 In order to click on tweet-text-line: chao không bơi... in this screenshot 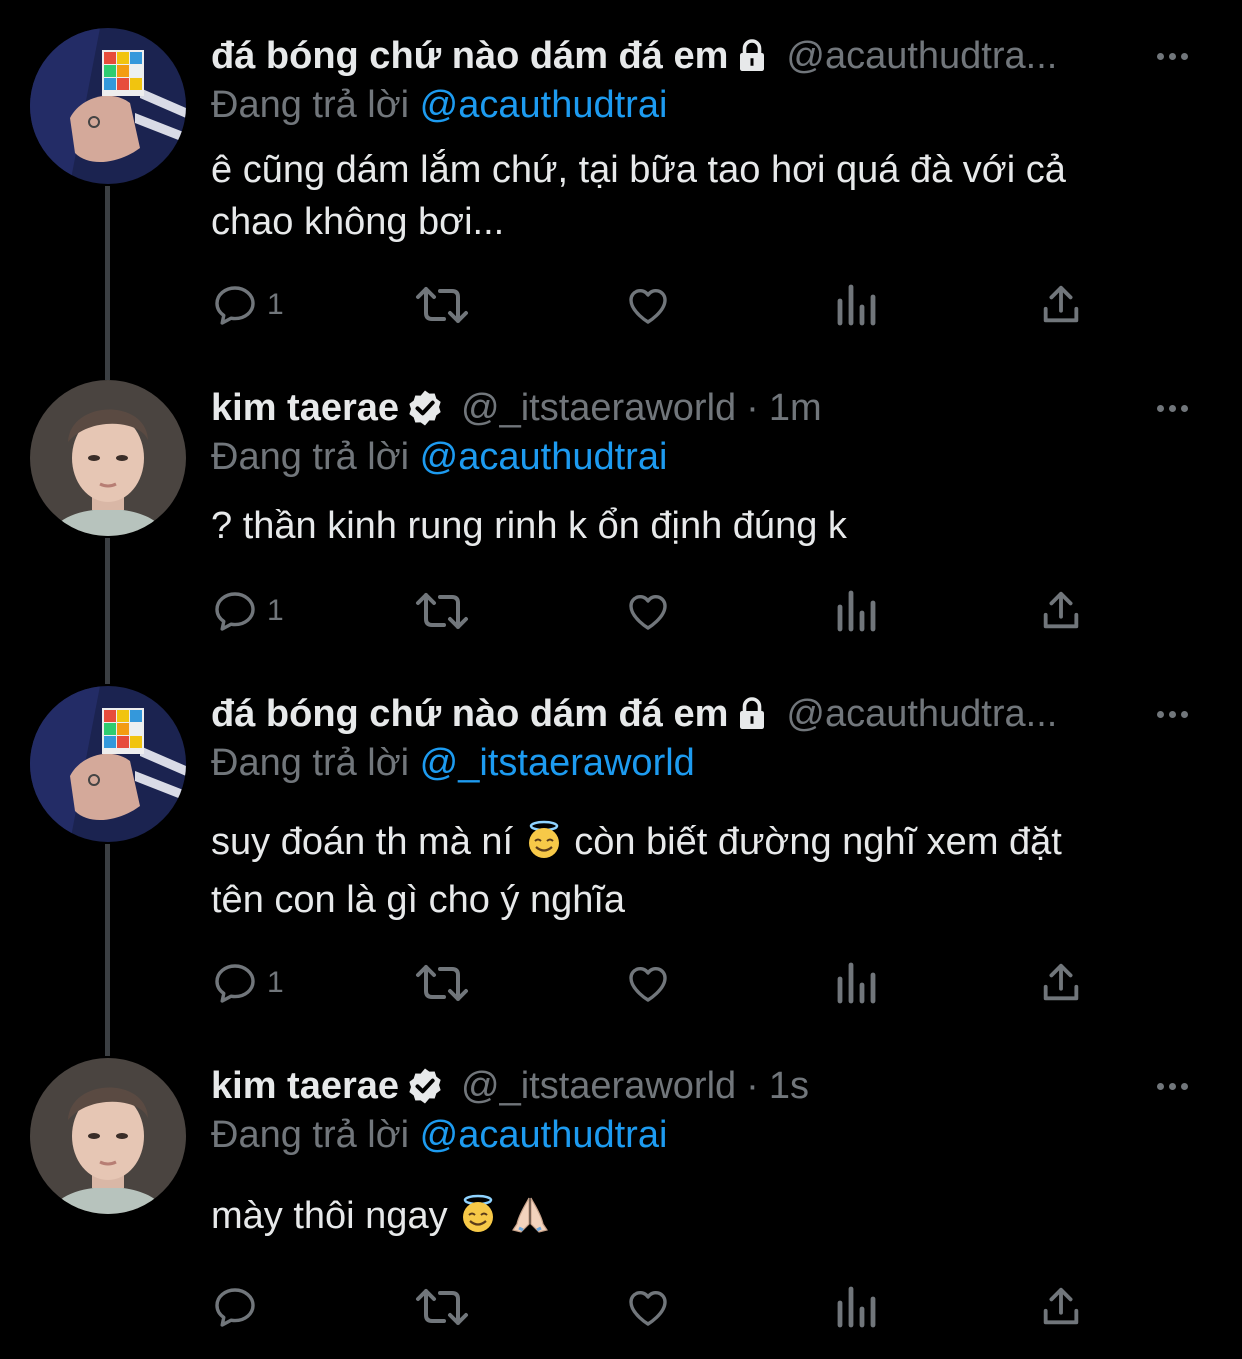, I will do `click(358, 222)`.